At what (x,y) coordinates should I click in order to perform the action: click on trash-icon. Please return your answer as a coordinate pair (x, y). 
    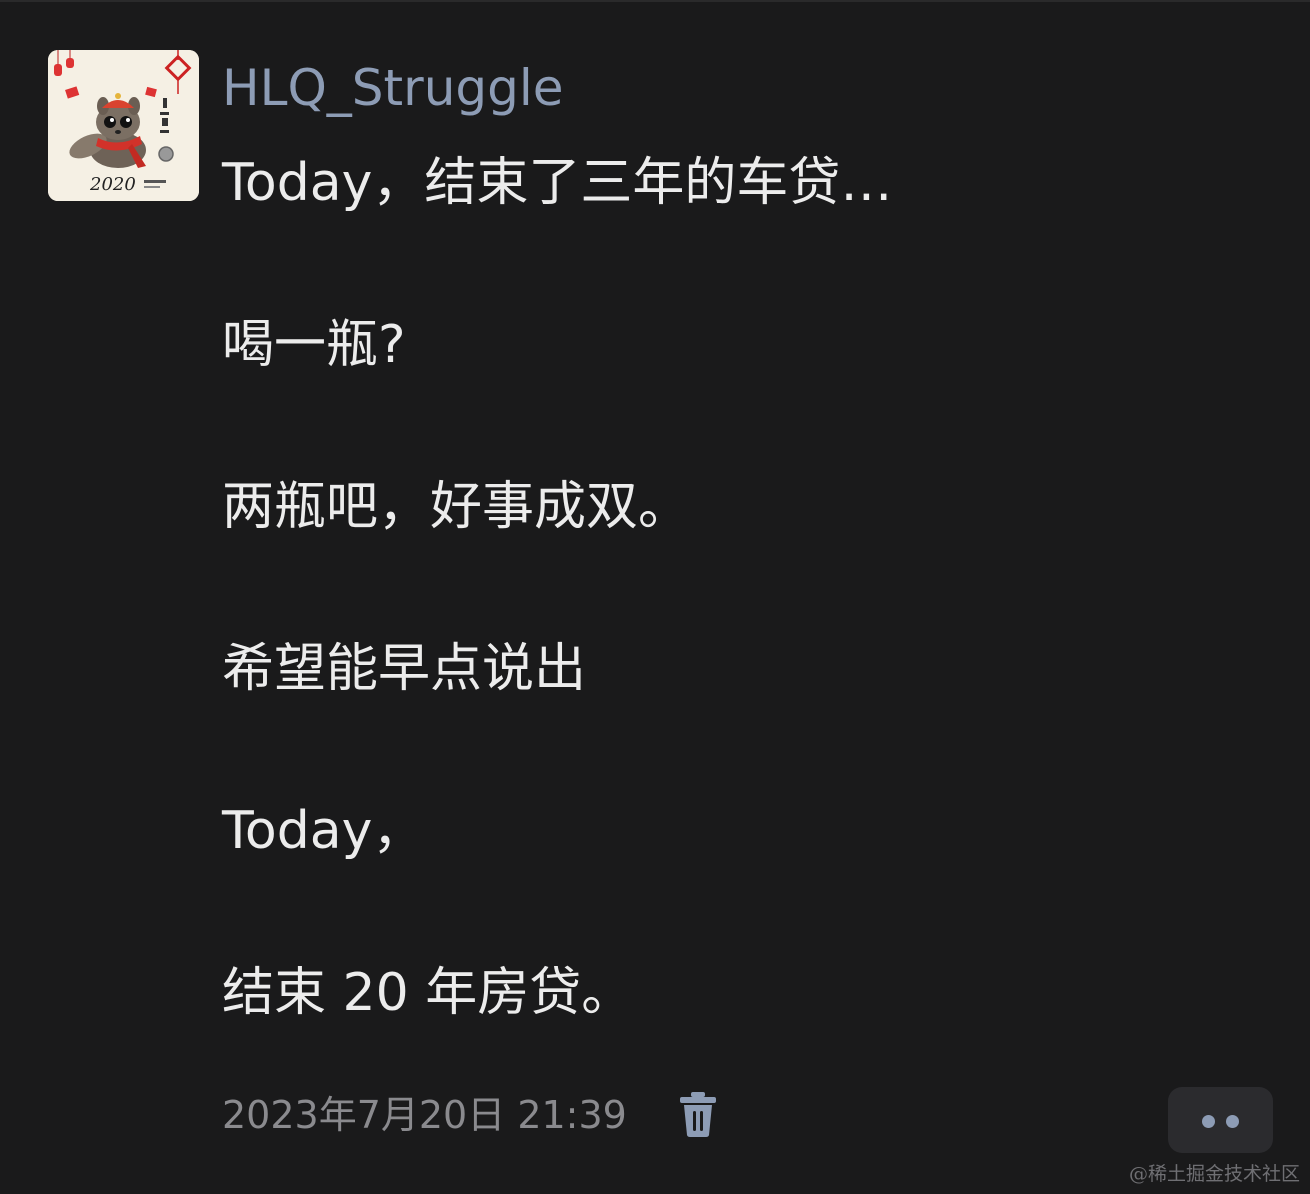
    Looking at the image, I should click on (698, 1114).